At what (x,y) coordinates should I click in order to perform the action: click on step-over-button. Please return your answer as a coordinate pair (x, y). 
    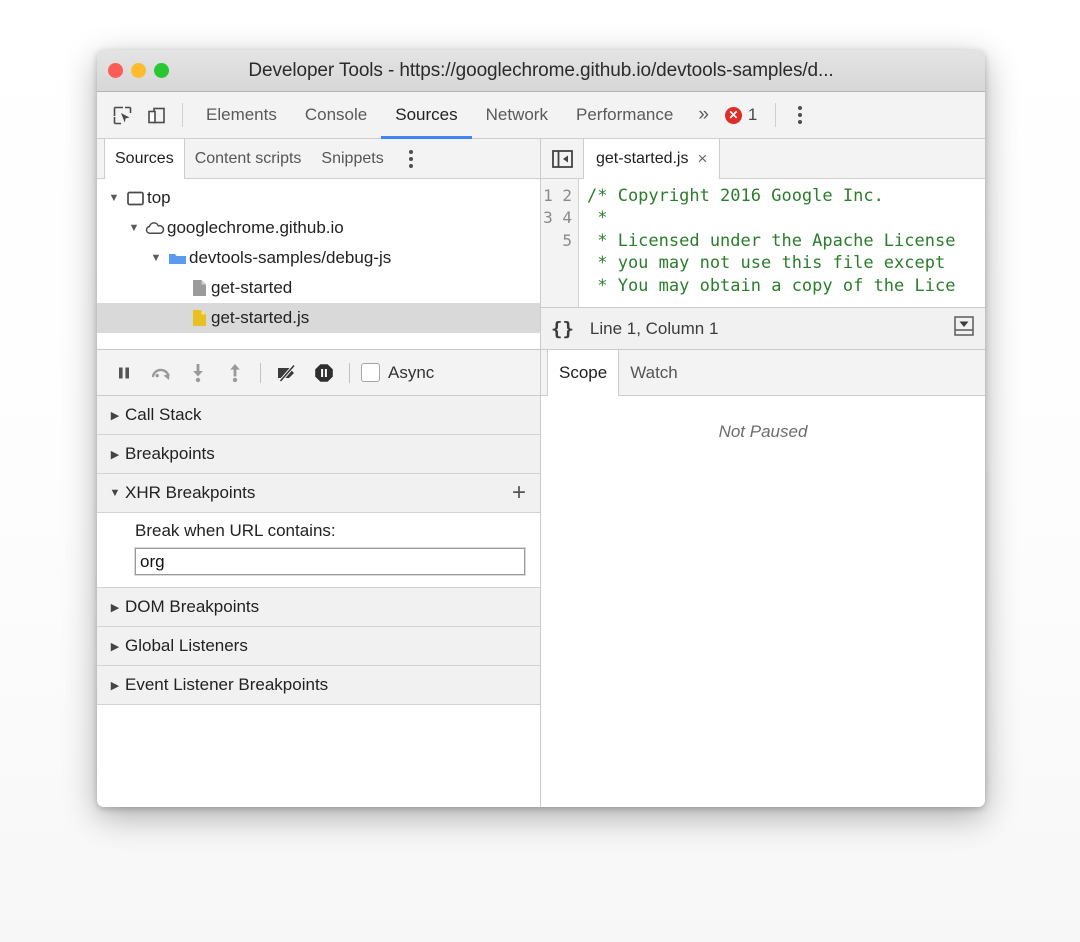
    Looking at the image, I should click on (160, 372).